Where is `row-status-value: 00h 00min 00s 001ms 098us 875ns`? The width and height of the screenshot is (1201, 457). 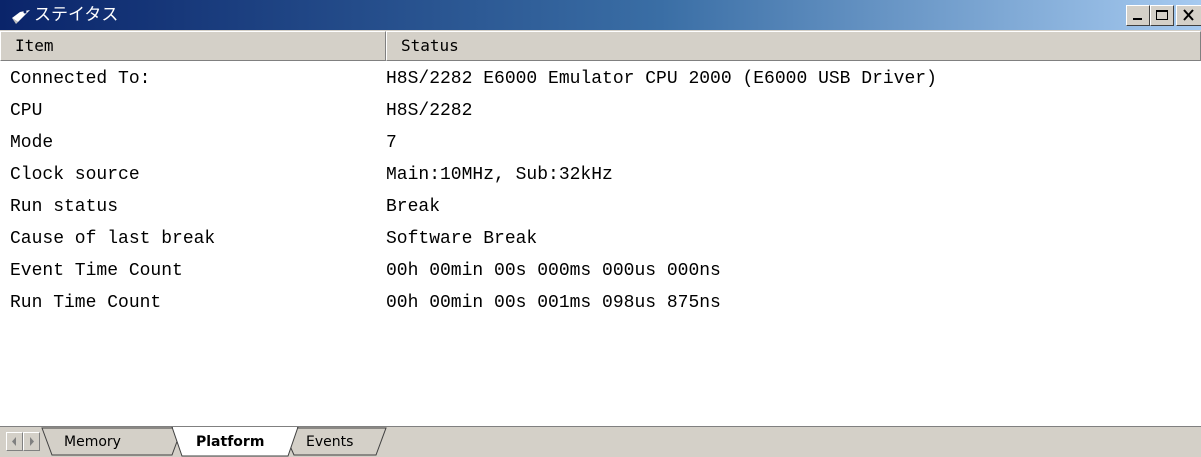
row-status-value: 00h 00min 00s 001ms 098us 875ns is located at coordinates (553, 303).